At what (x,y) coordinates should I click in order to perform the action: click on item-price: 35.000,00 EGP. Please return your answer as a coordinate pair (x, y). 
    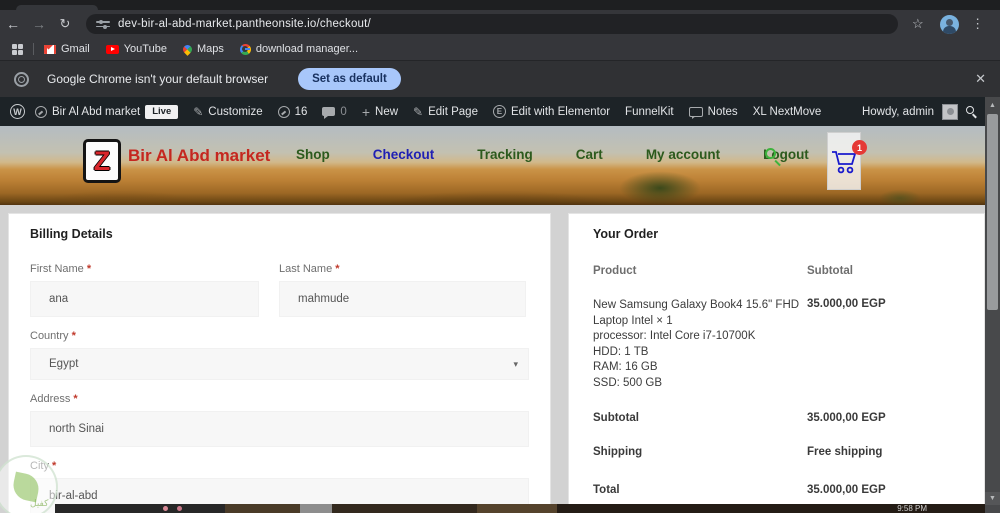
    Looking at the image, I should click on (846, 304).